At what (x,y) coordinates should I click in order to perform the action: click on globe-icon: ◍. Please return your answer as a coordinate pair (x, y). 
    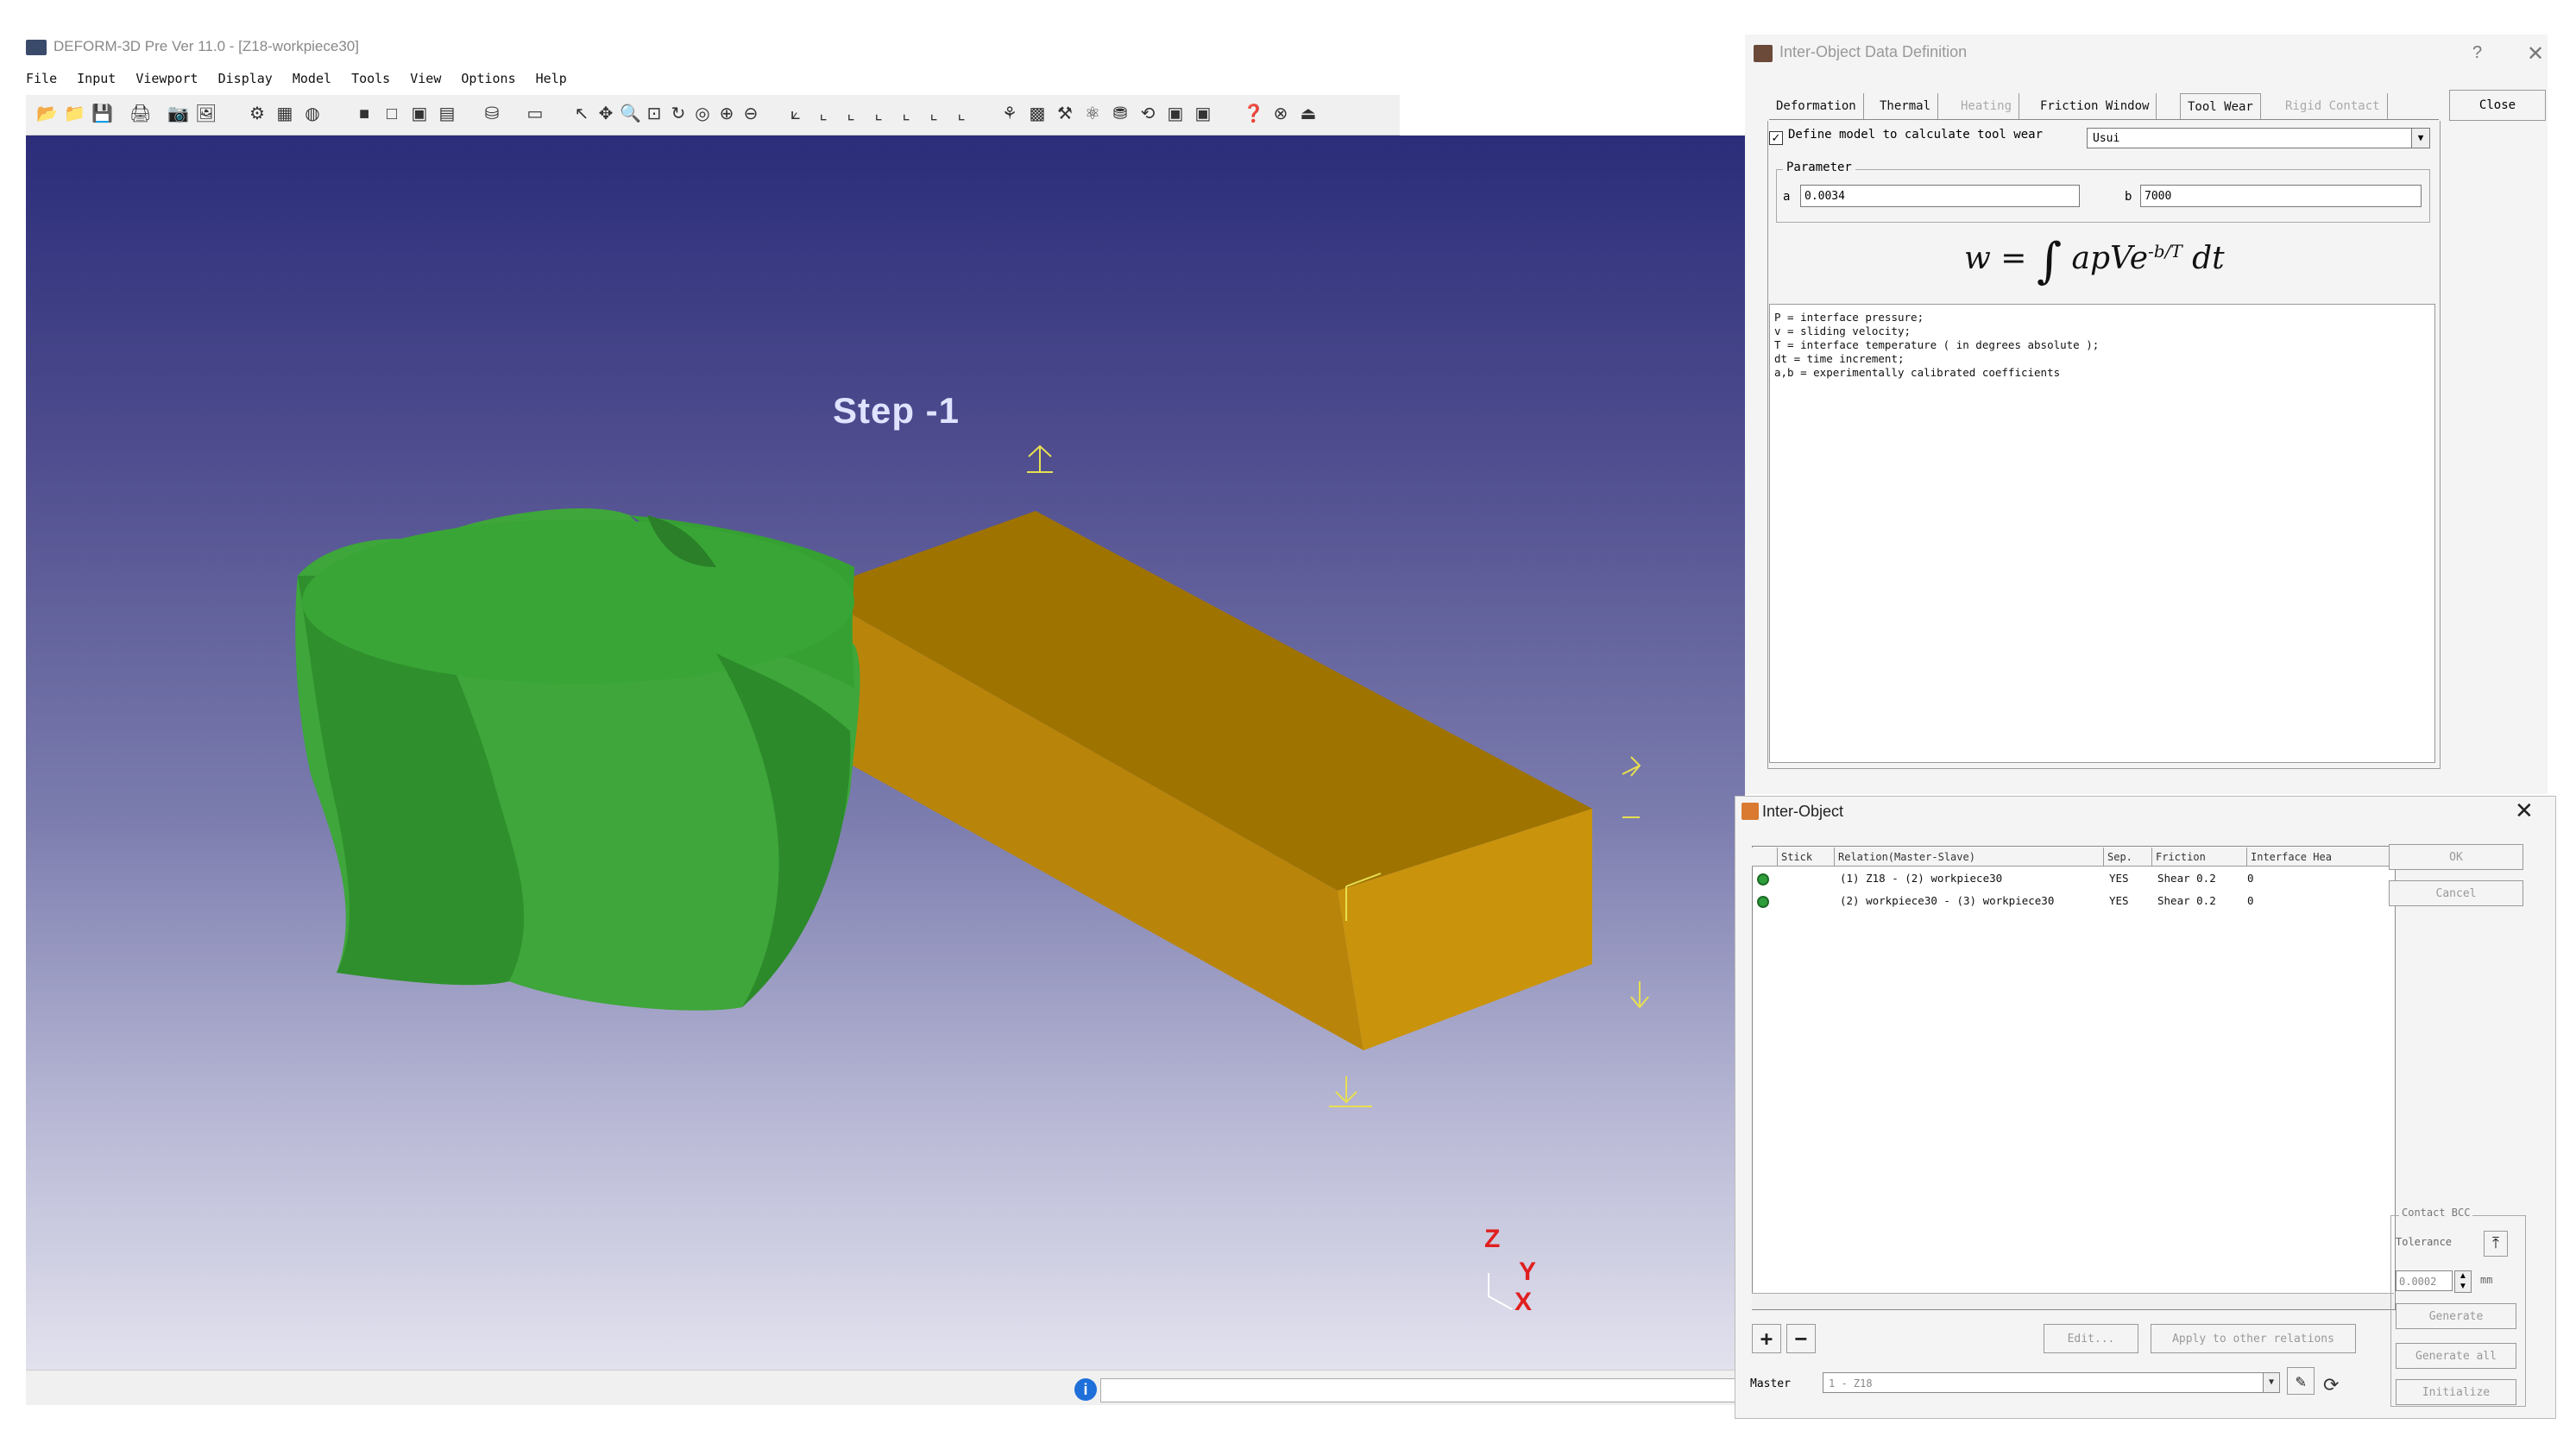
    Looking at the image, I should click on (312, 114).